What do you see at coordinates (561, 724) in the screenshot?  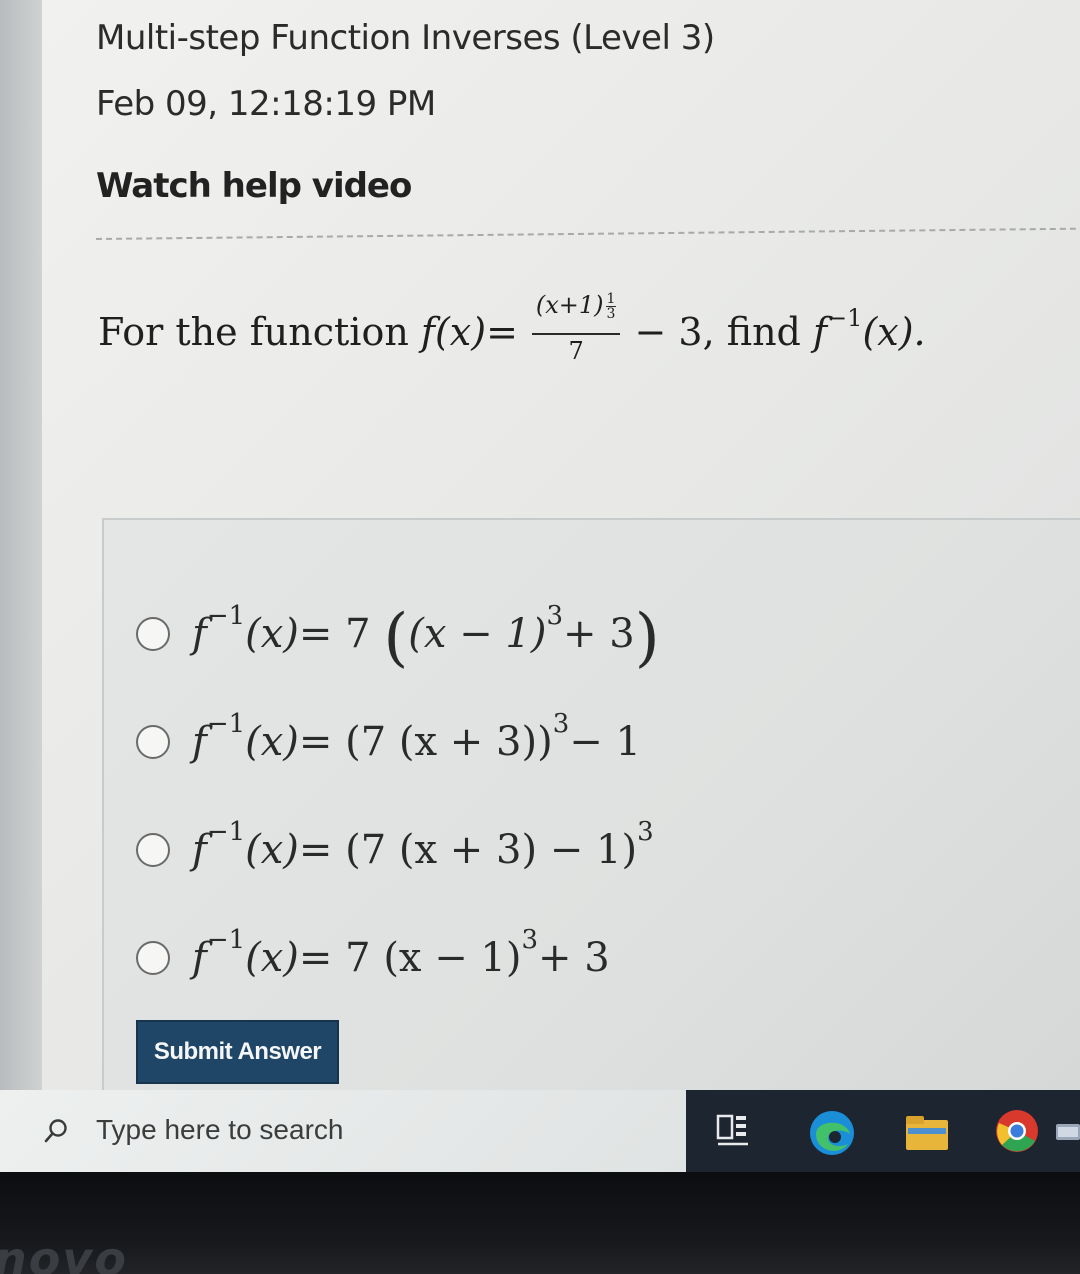 I see `choice-2-exp: 3` at bounding box center [561, 724].